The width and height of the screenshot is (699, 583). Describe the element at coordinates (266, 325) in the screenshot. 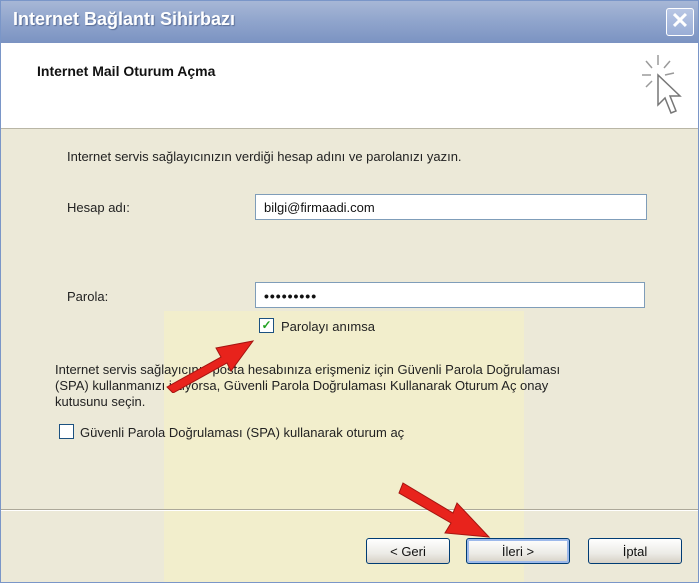

I see `remember-password-checkbox: ✓` at that location.